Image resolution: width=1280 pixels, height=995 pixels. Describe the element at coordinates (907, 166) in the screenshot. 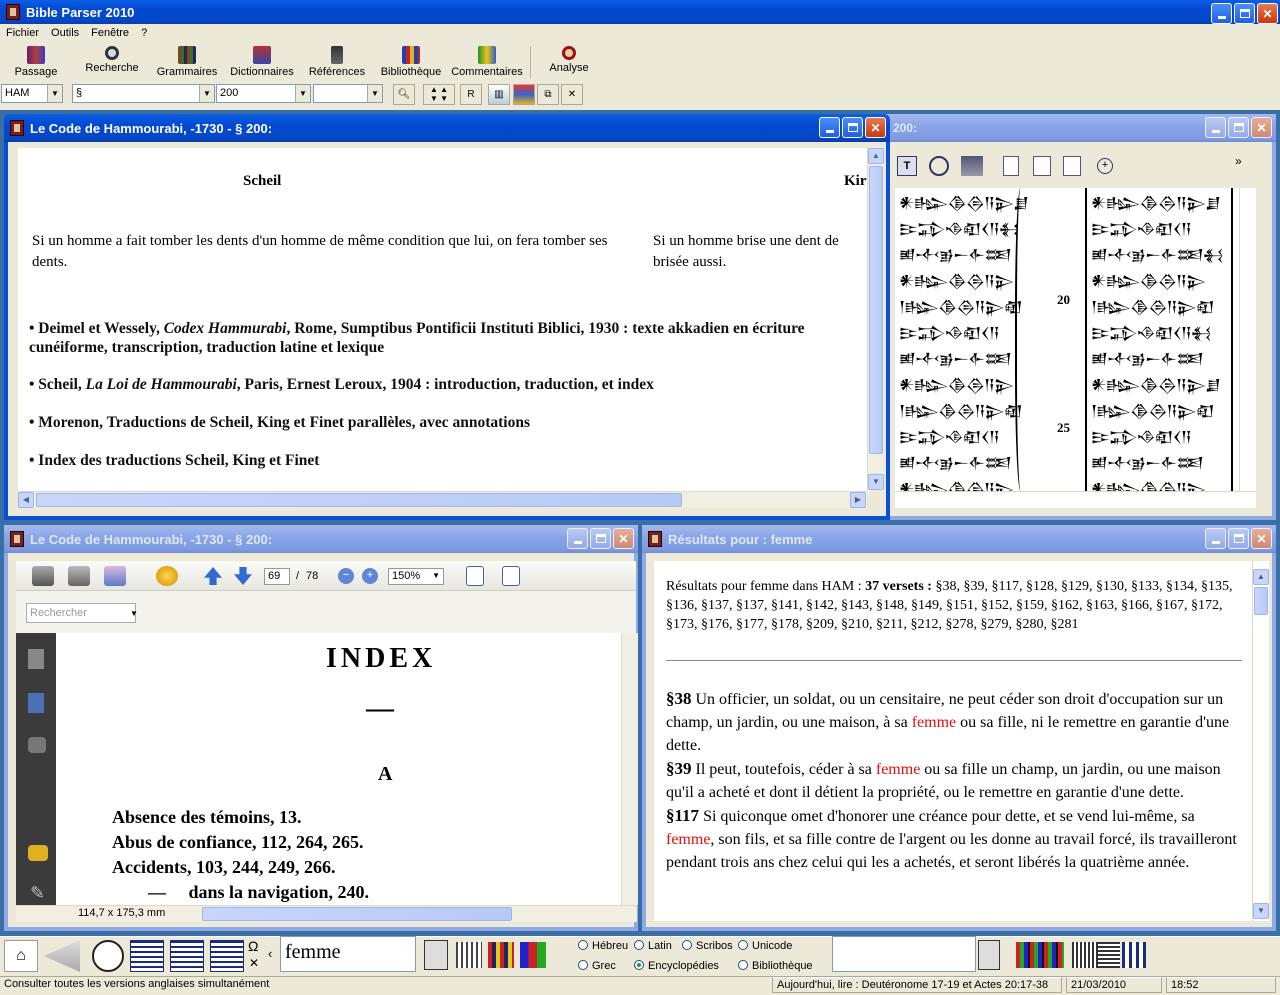

I see `text-tool-icon: T` at that location.